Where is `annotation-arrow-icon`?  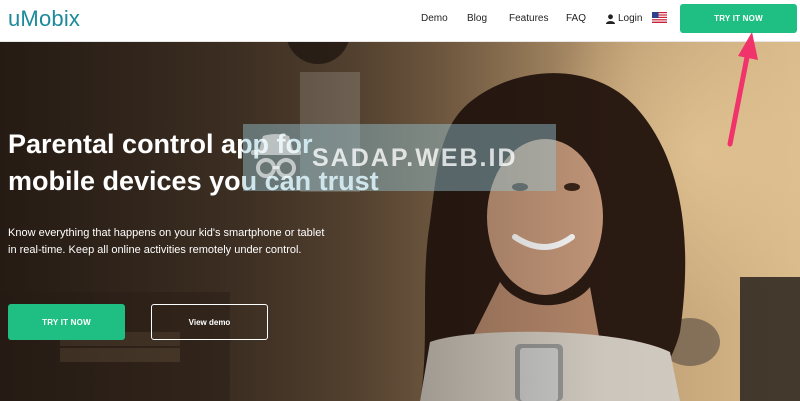 annotation-arrow-icon is located at coordinates (742, 89).